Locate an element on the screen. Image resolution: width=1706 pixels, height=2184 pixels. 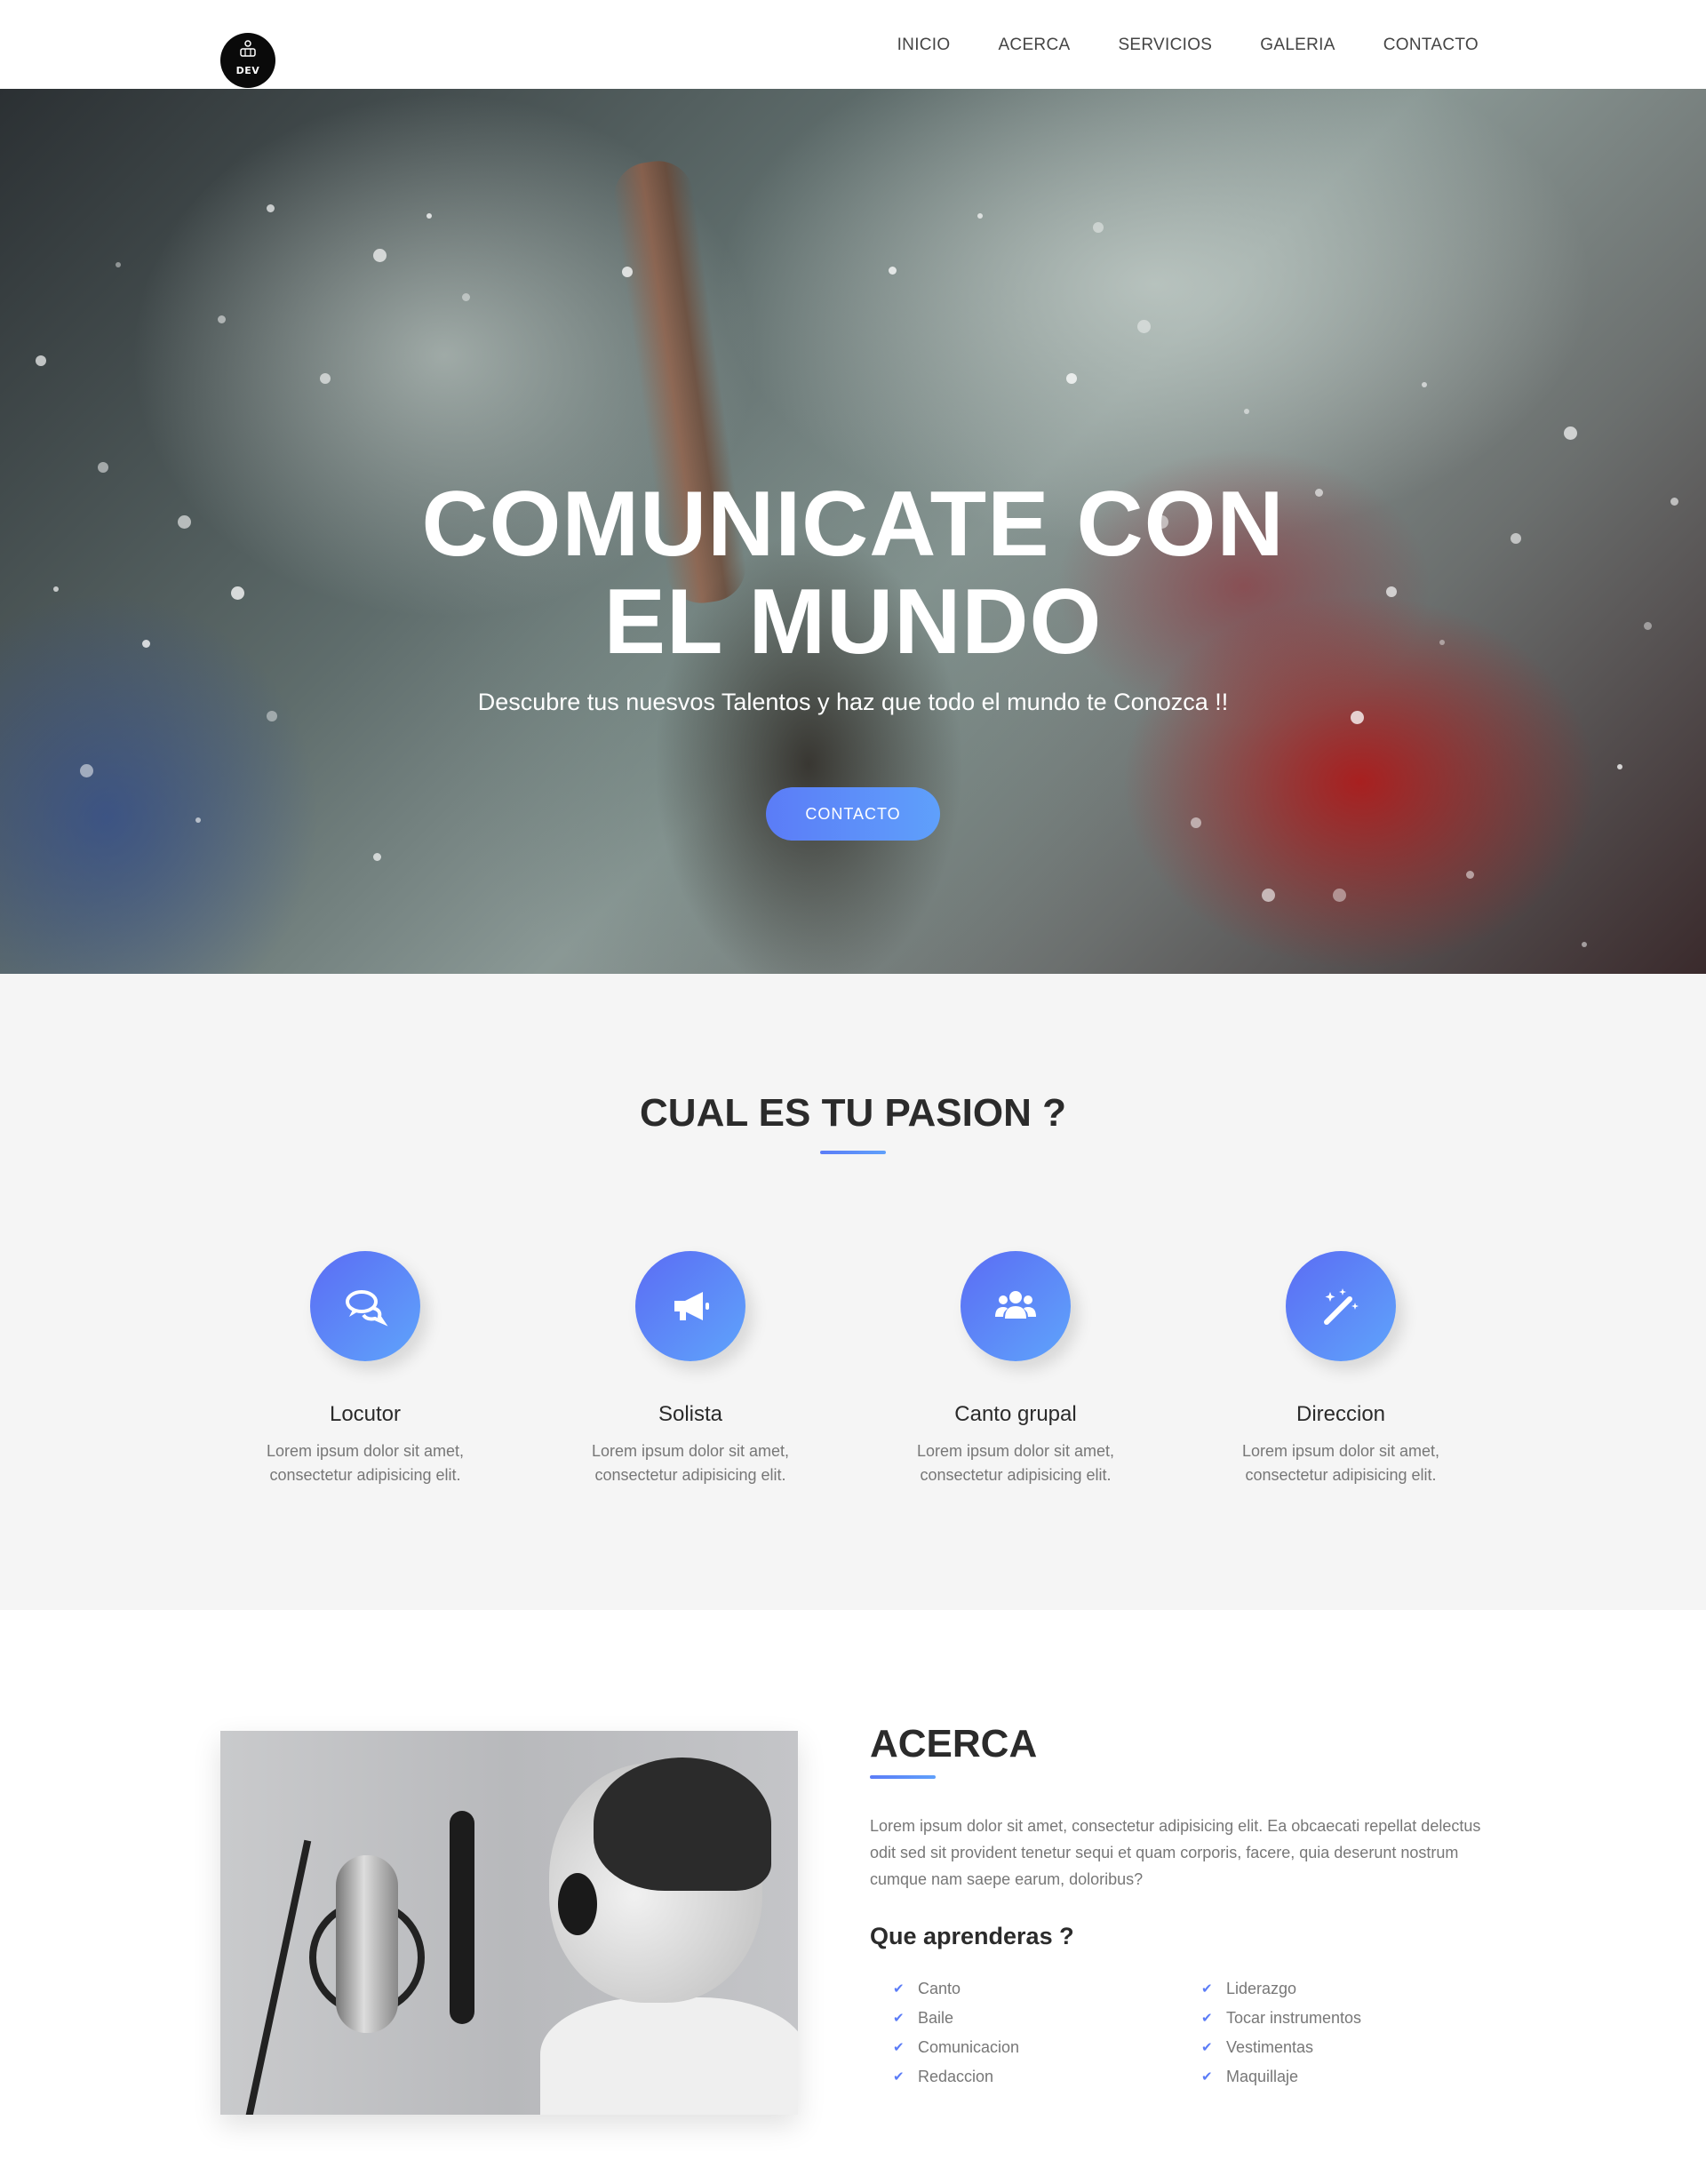
list-item: ✔ Maquillaje is located at coordinates (1320, 2077).